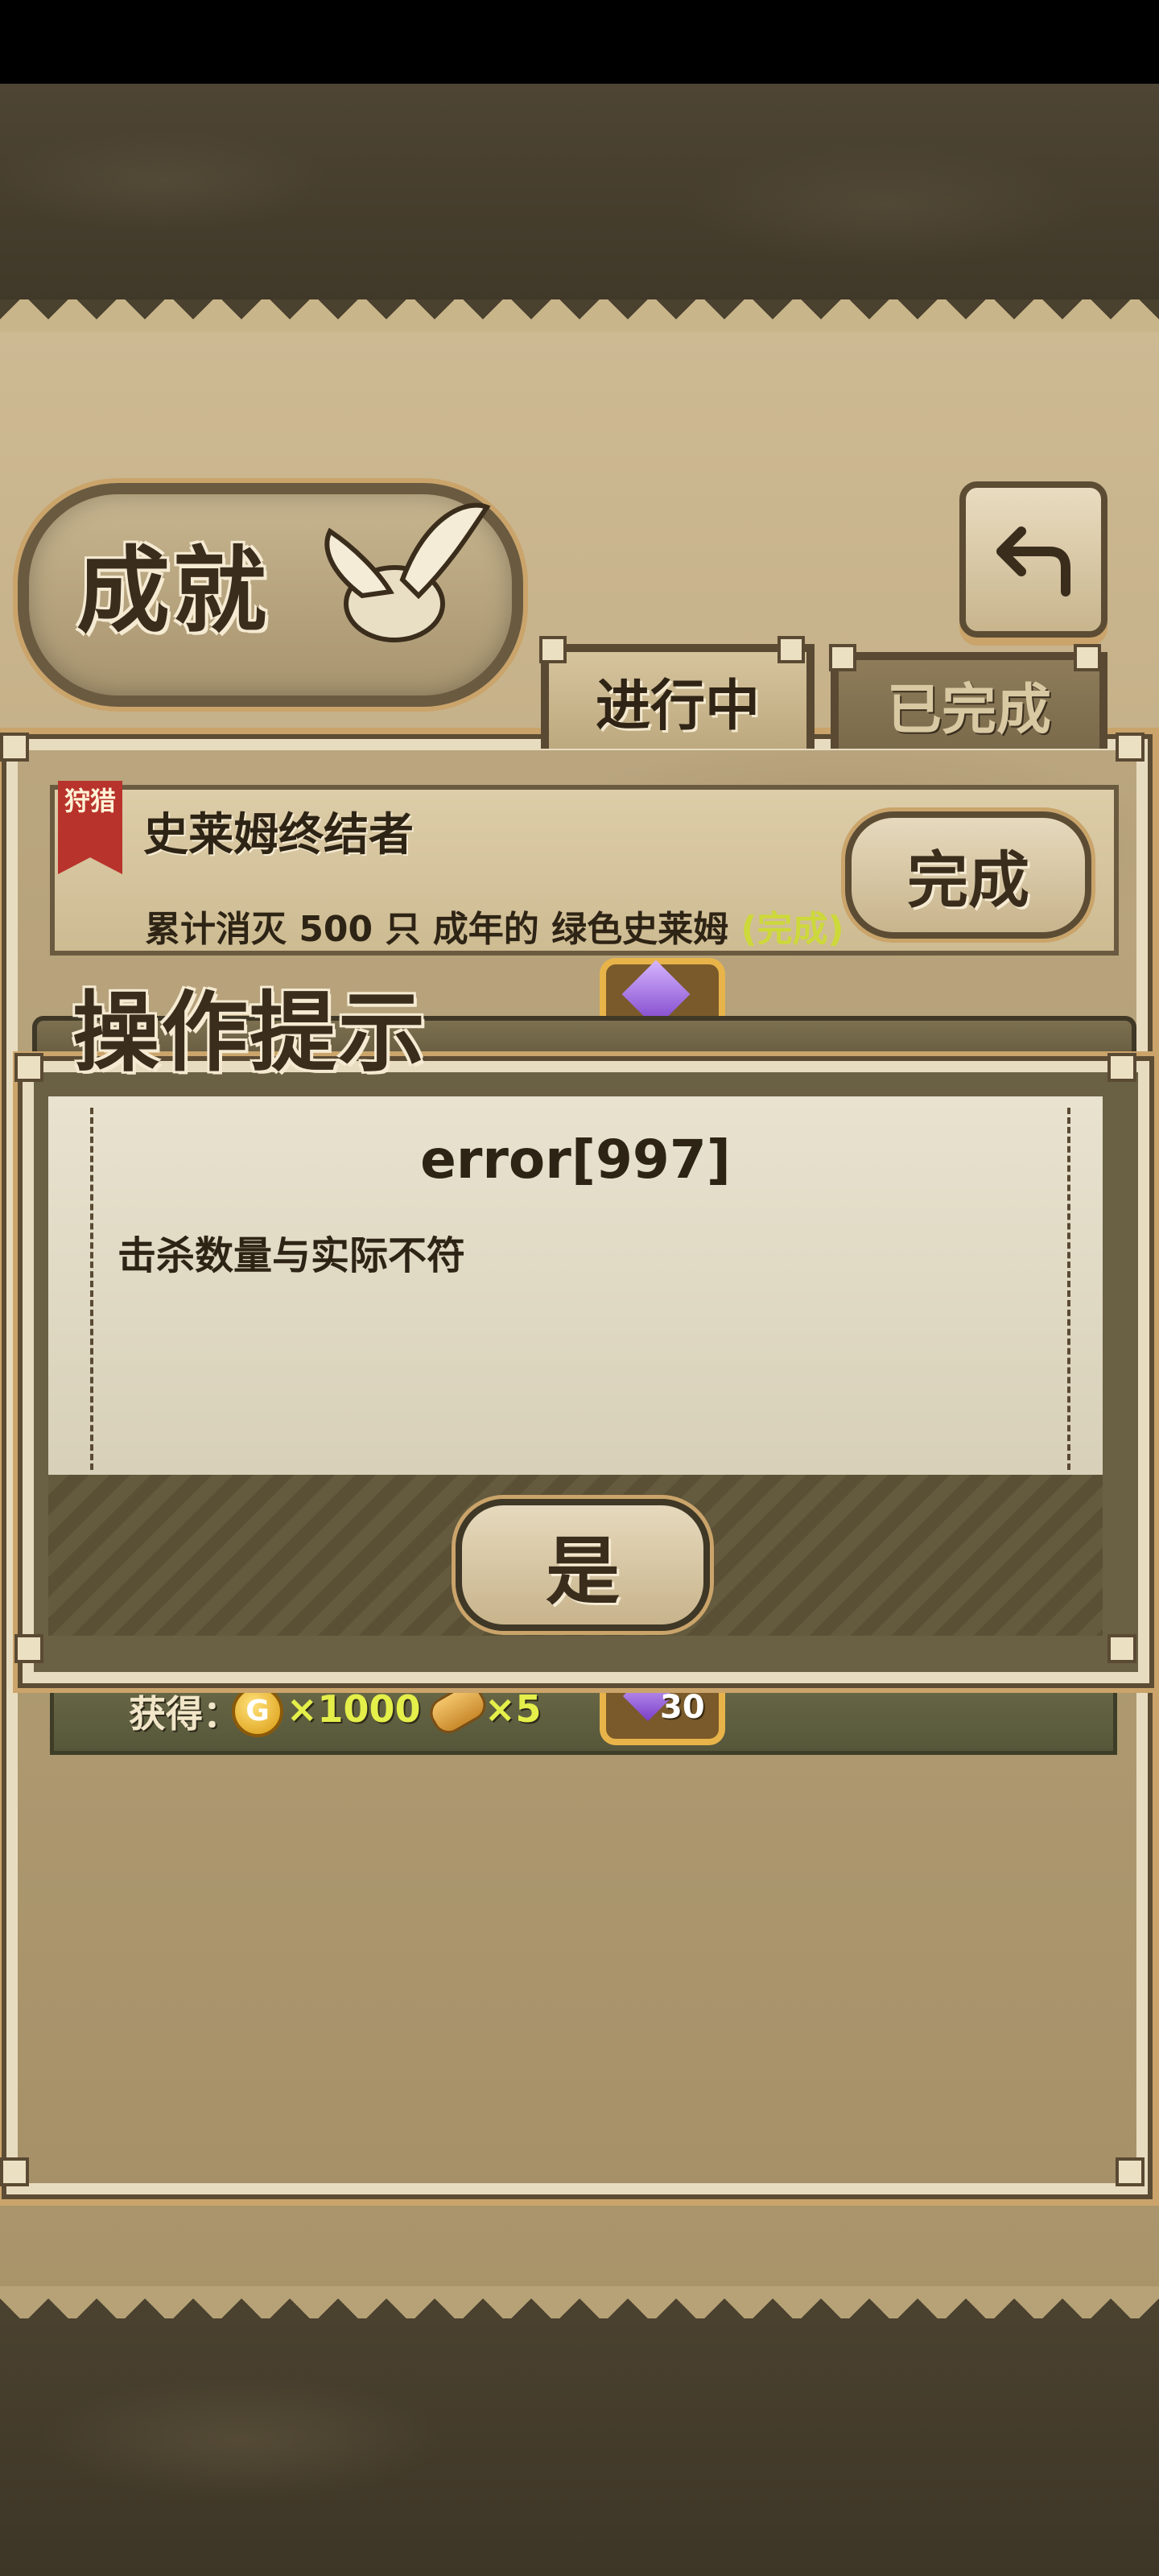 The width and height of the screenshot is (1159, 2576). I want to click on gem-reward-amount: 30, so click(682, 1707).